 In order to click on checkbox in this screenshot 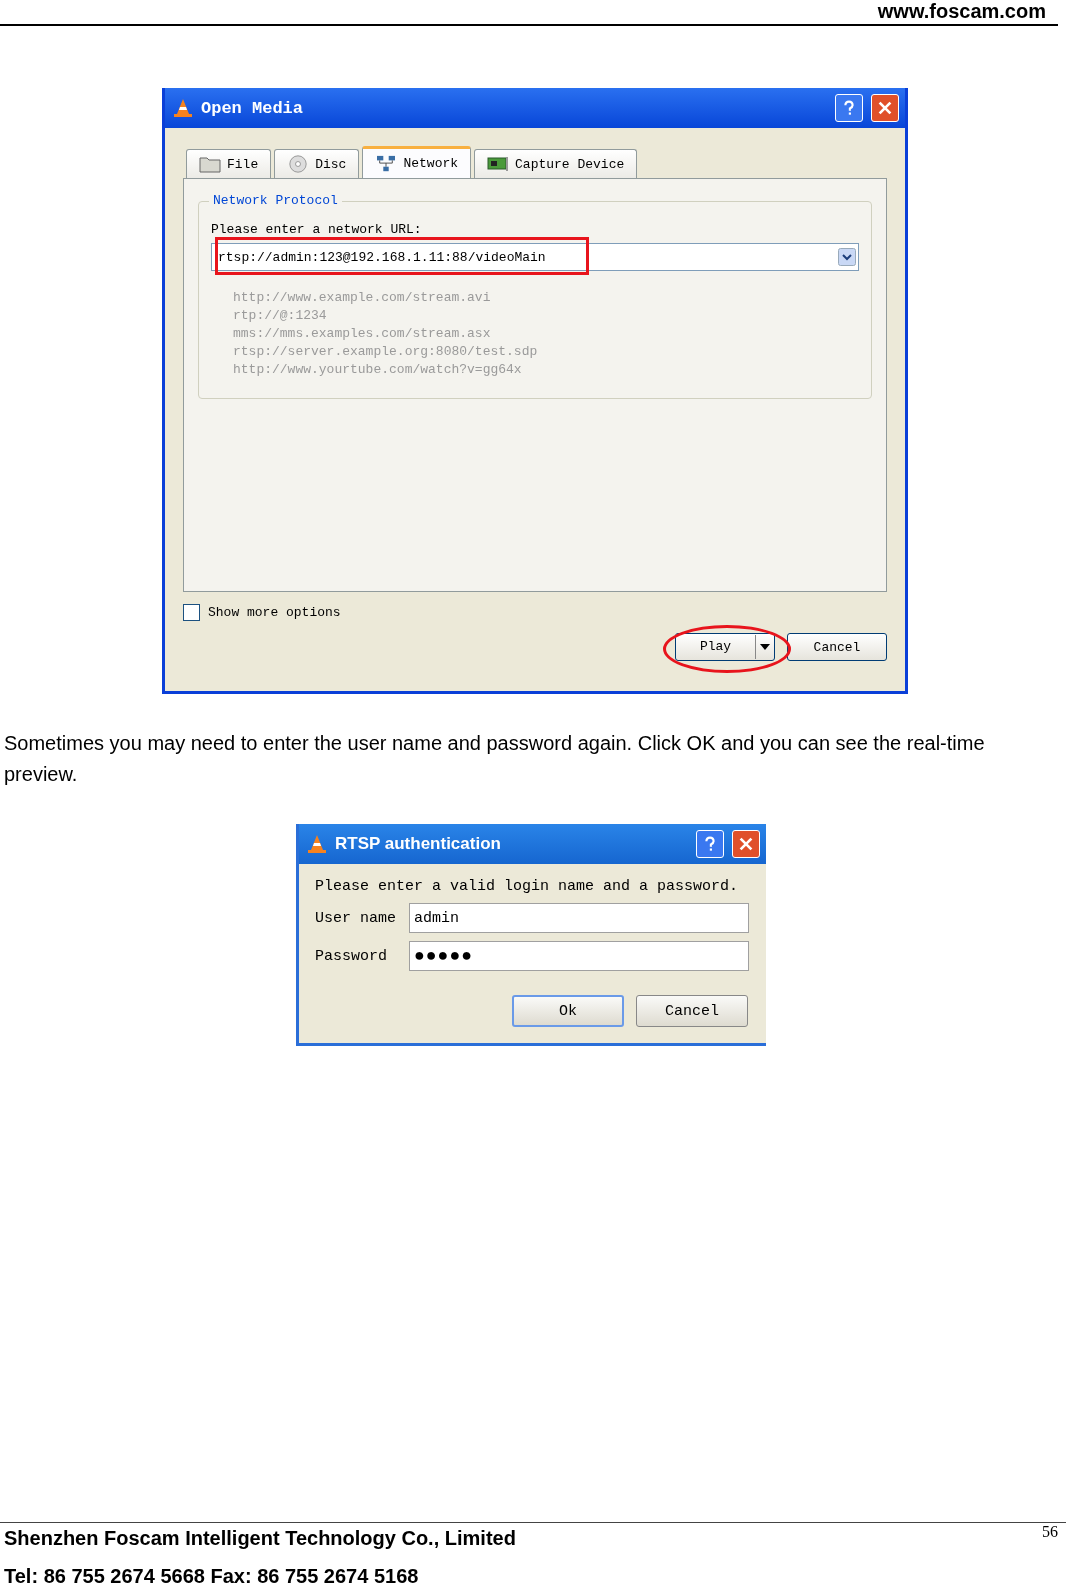, I will do `click(191, 612)`.